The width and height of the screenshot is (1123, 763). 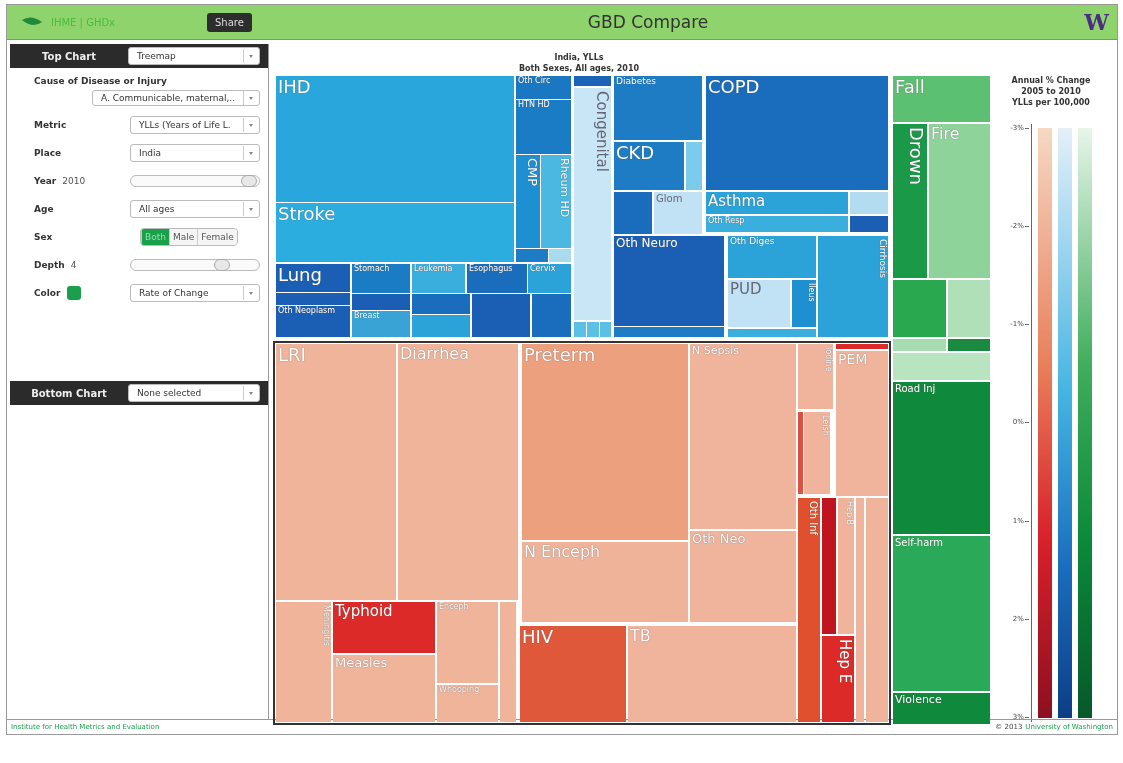 I want to click on treemap-cell: Typhoid, so click(x=384, y=627).